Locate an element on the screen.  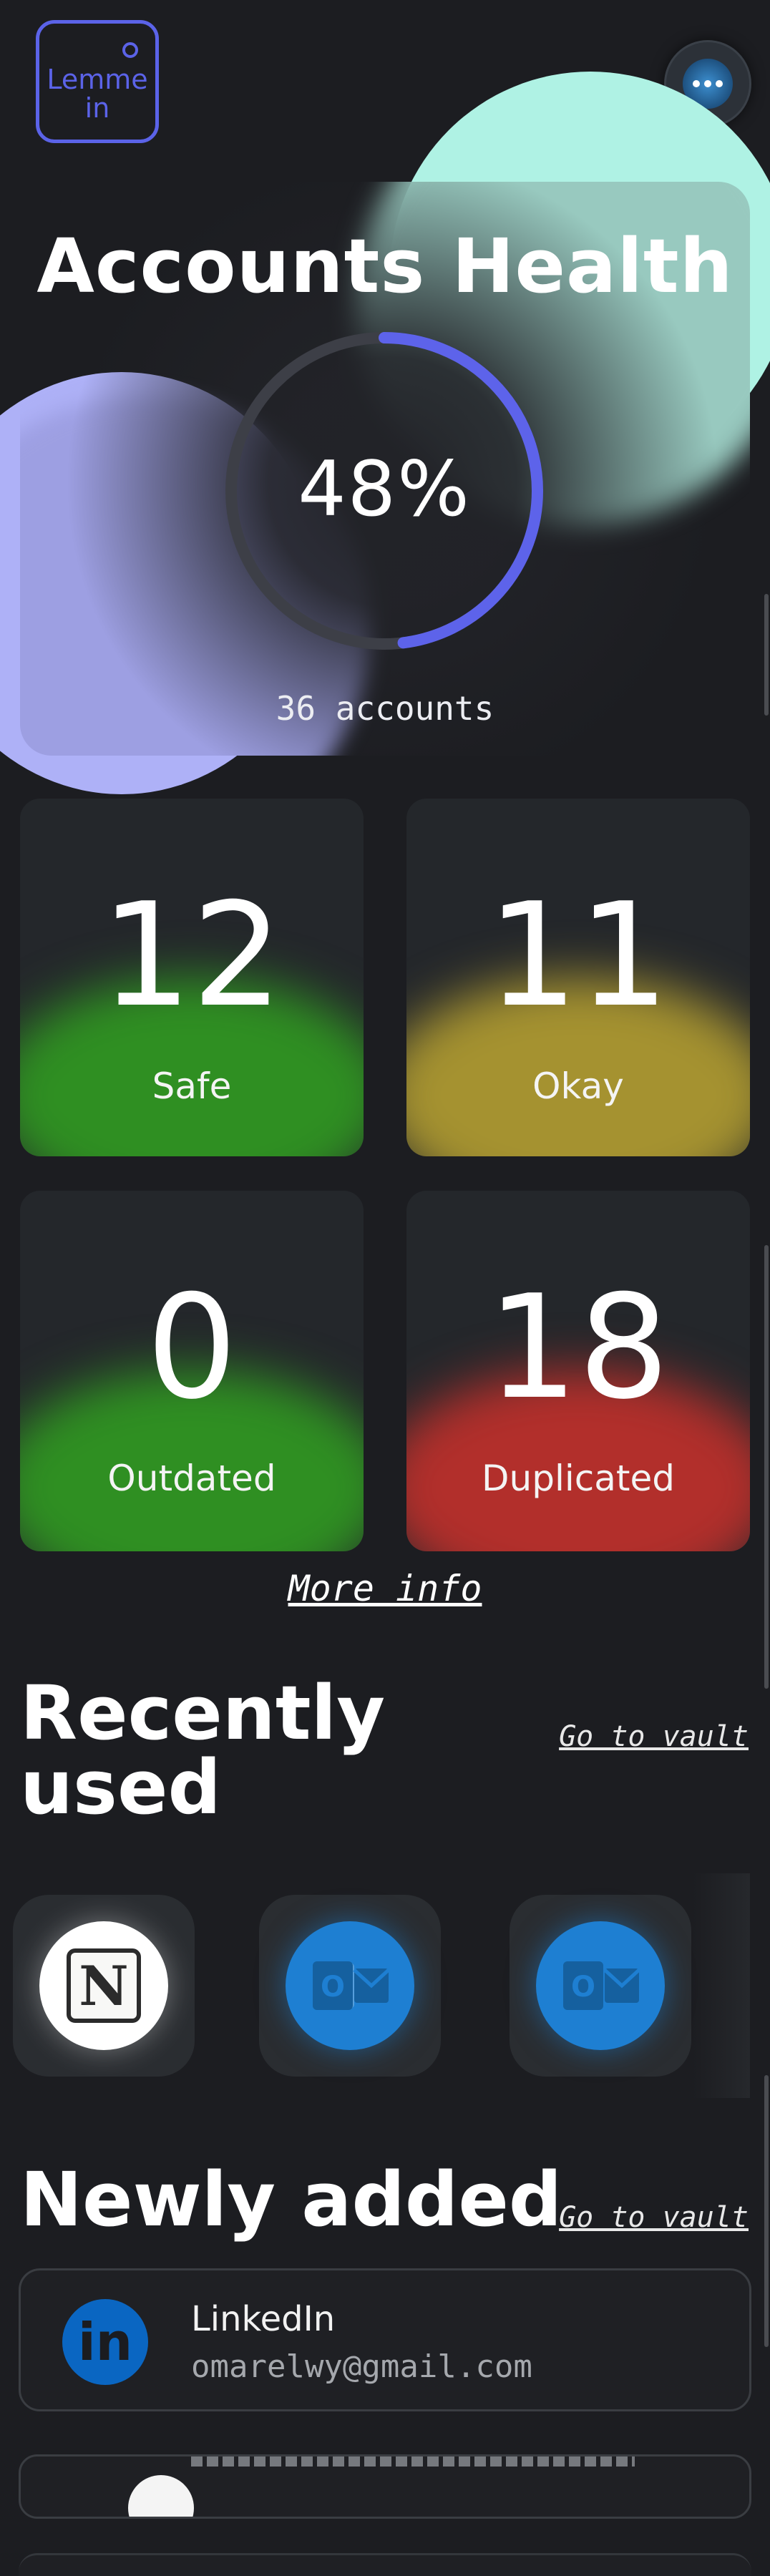
next-row-edge is located at coordinates (385, 2564).